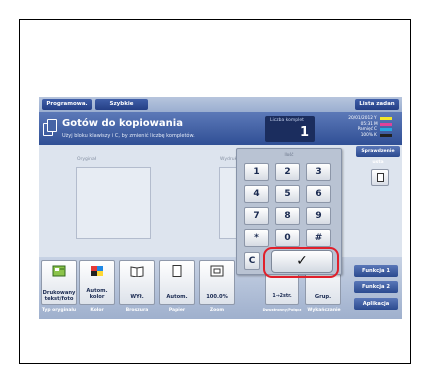  I want to click on booklet-button: WYł., so click(137, 282).